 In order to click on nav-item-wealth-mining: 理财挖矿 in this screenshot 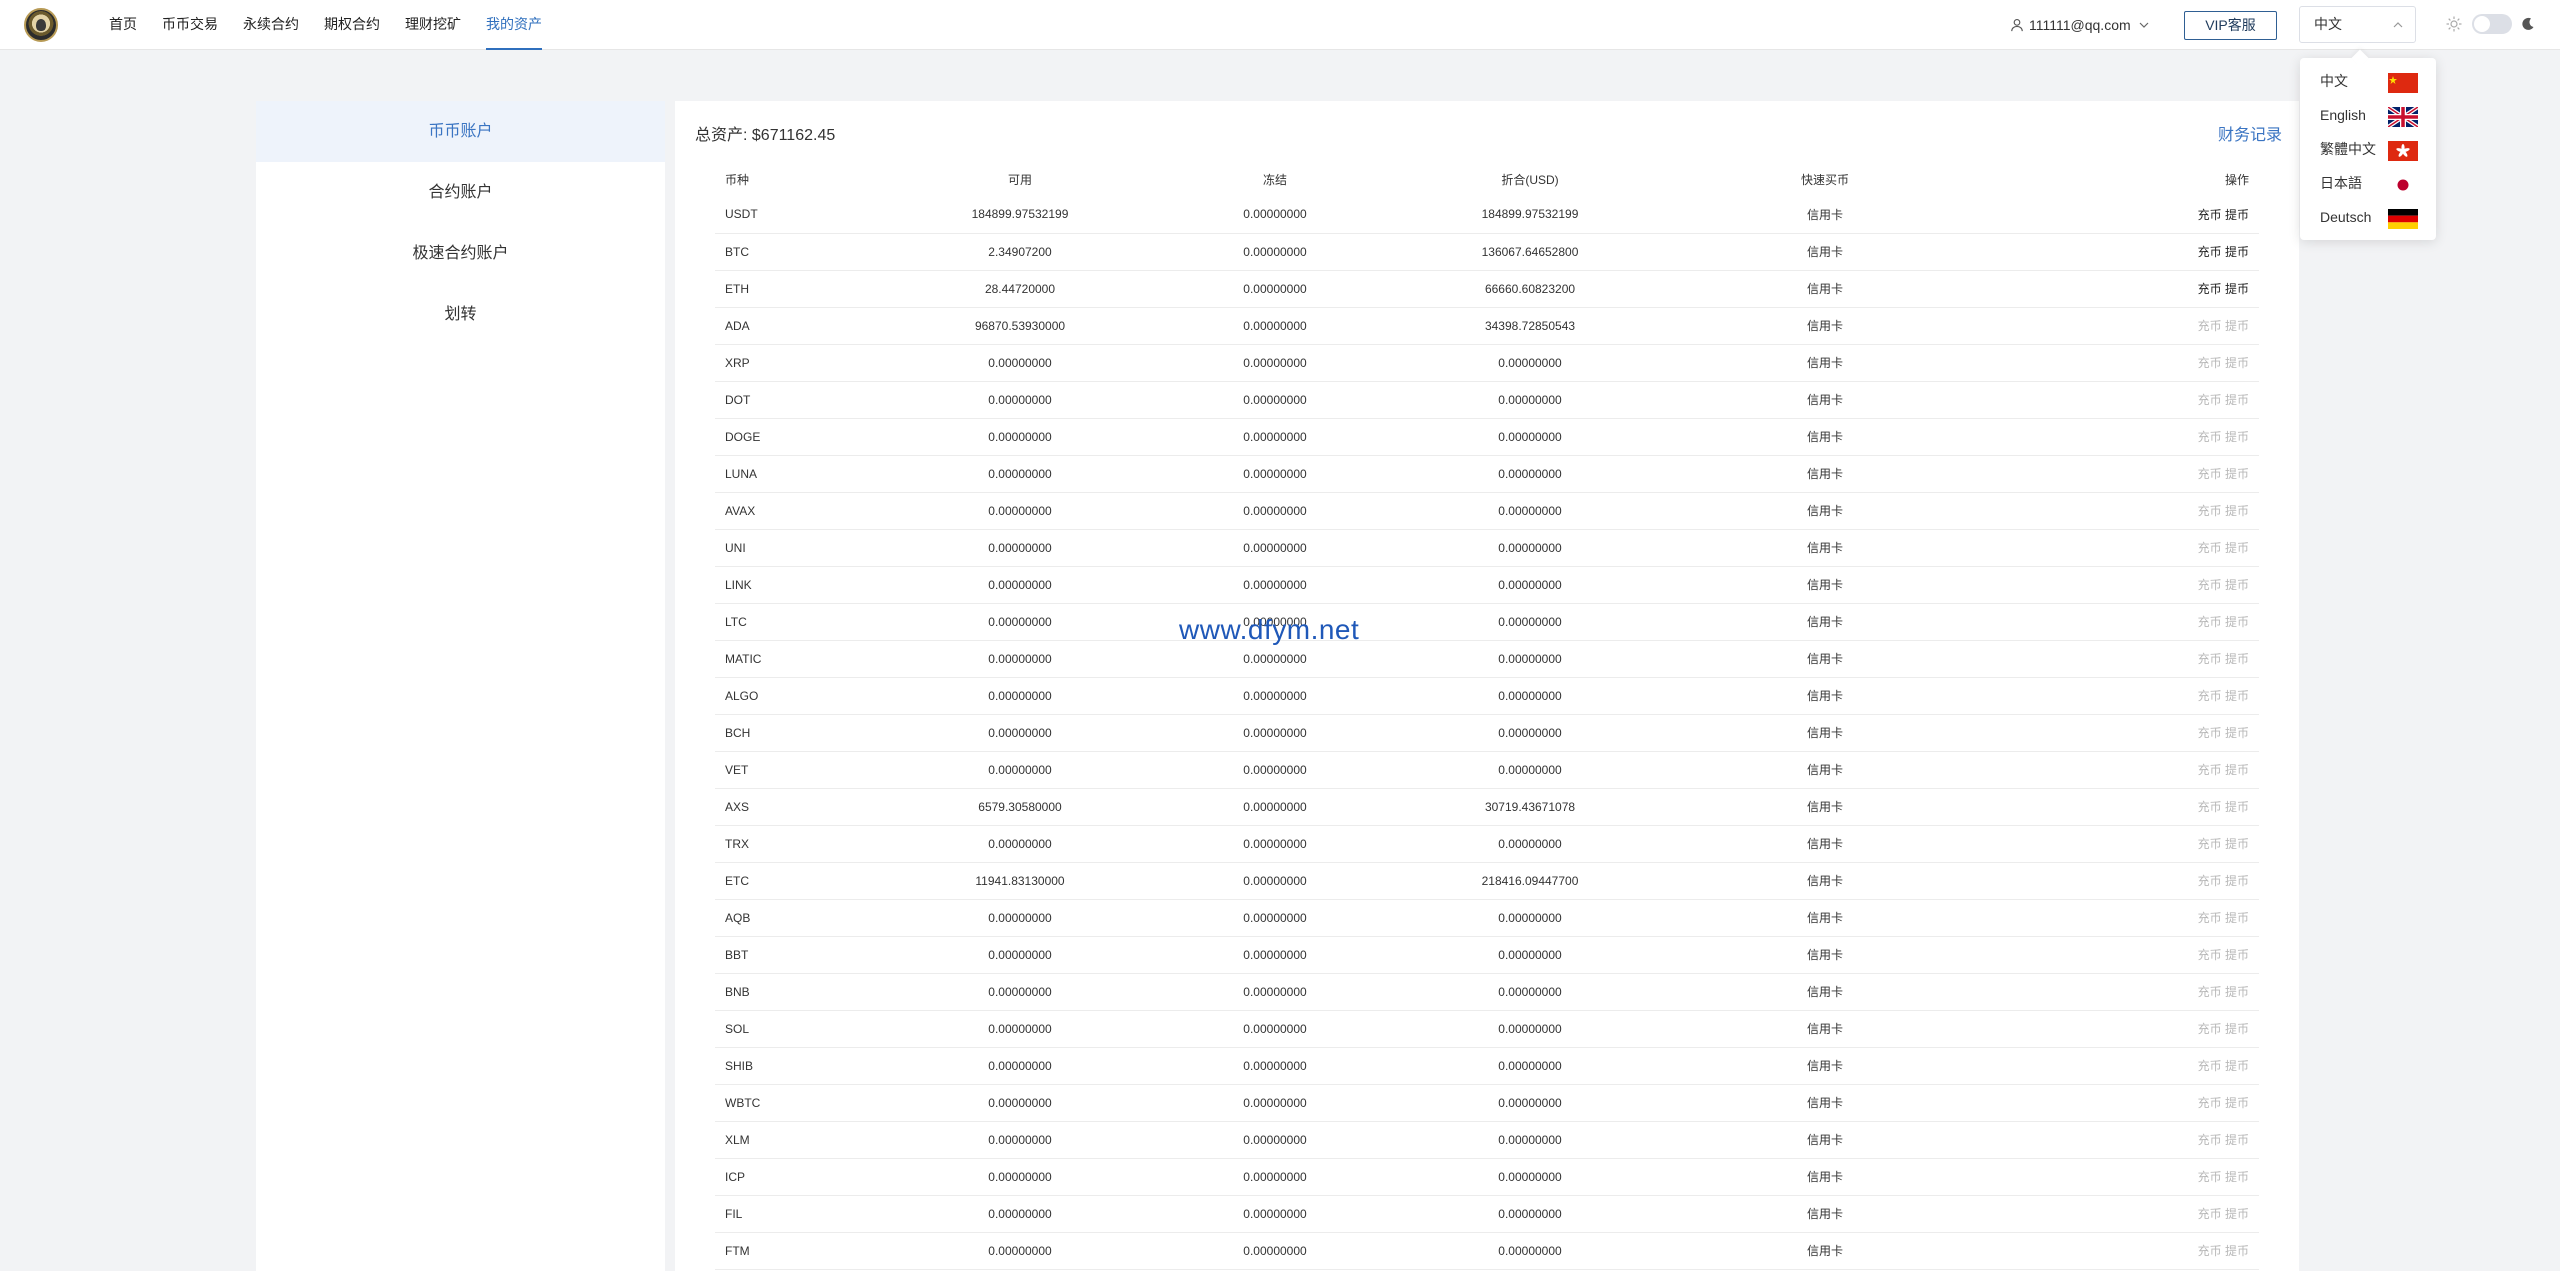, I will do `click(433, 25)`.